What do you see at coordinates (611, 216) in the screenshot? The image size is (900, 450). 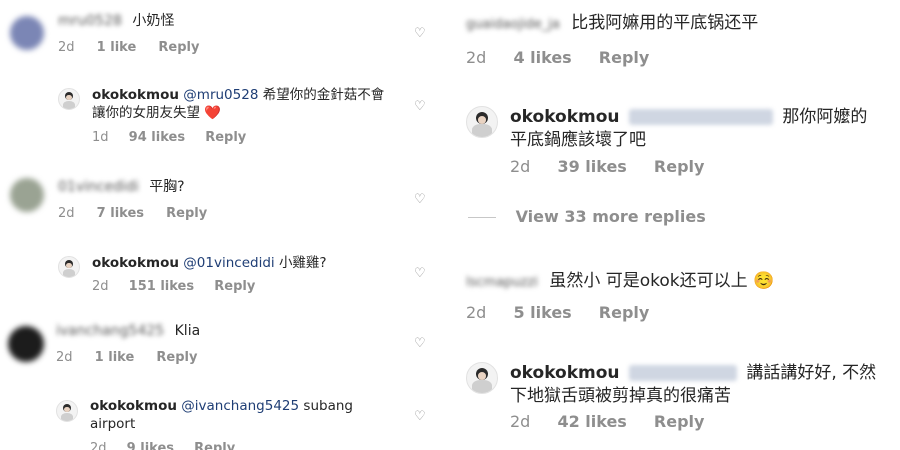 I see `view-more-label: View 33 more replies` at bounding box center [611, 216].